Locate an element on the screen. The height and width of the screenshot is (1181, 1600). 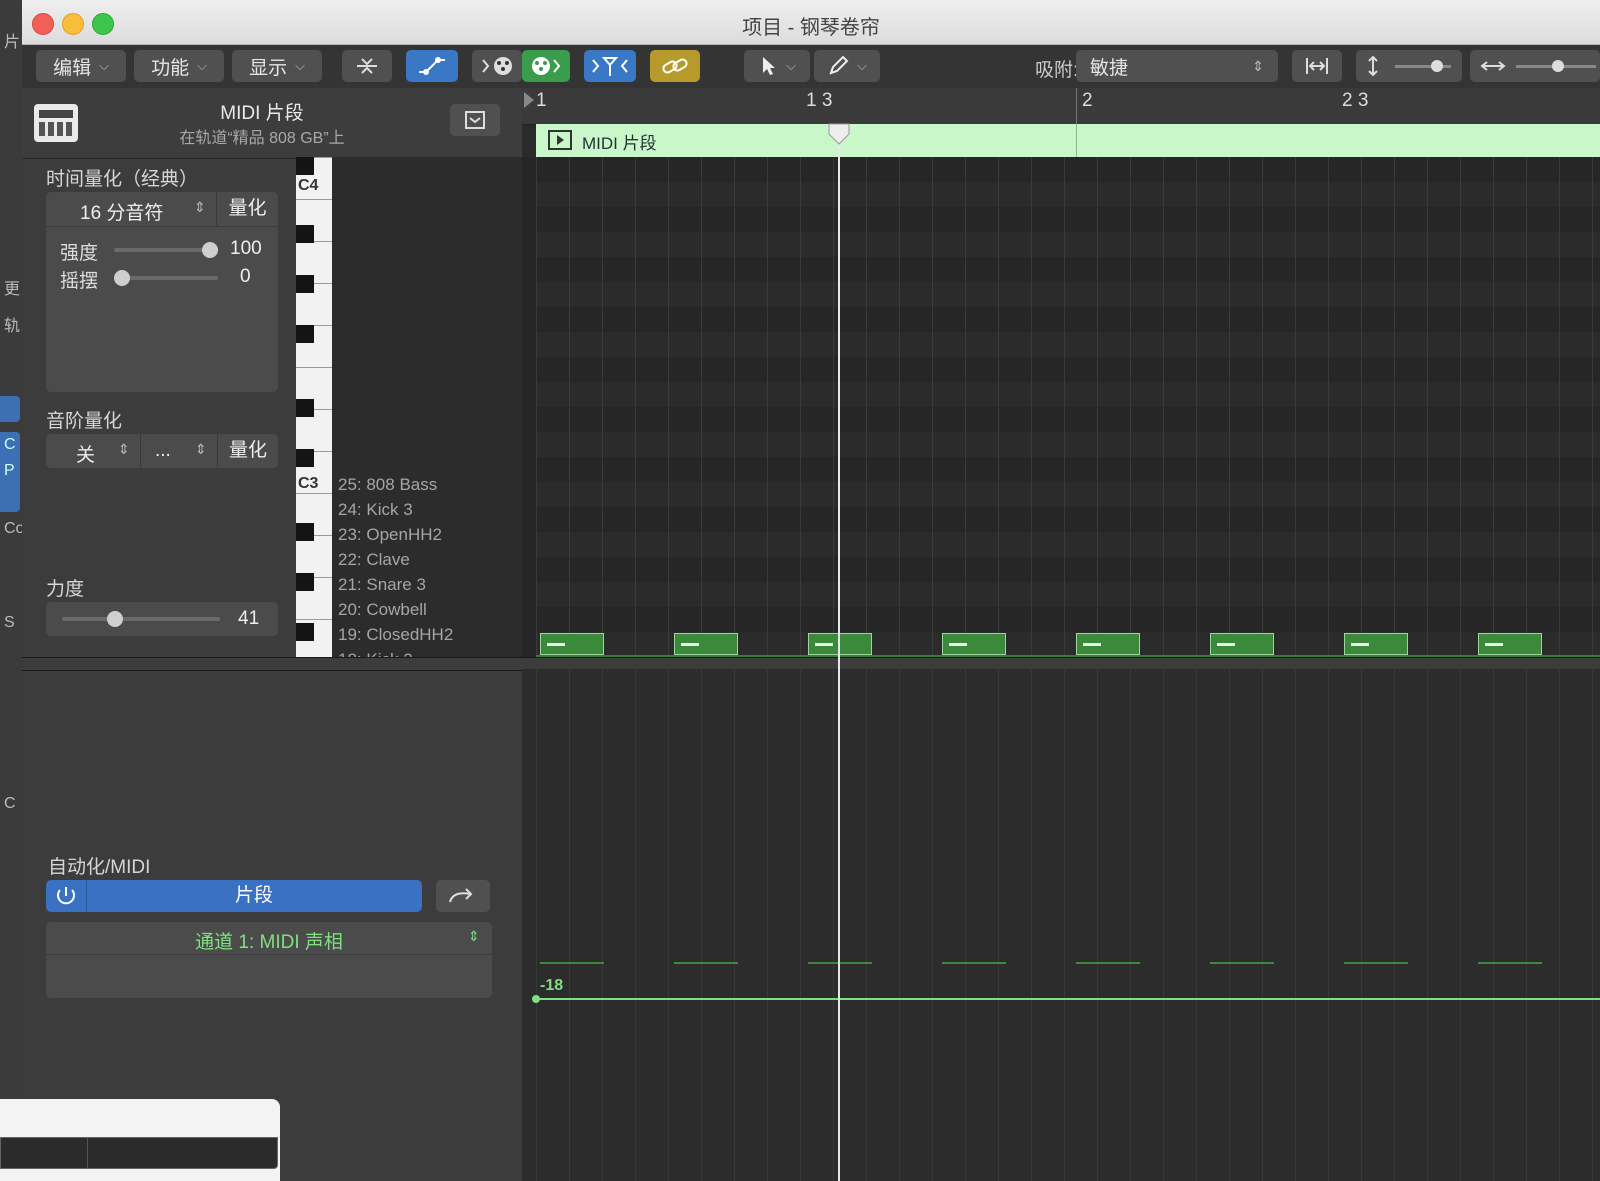
automation-power-button is located at coordinates (66, 896).